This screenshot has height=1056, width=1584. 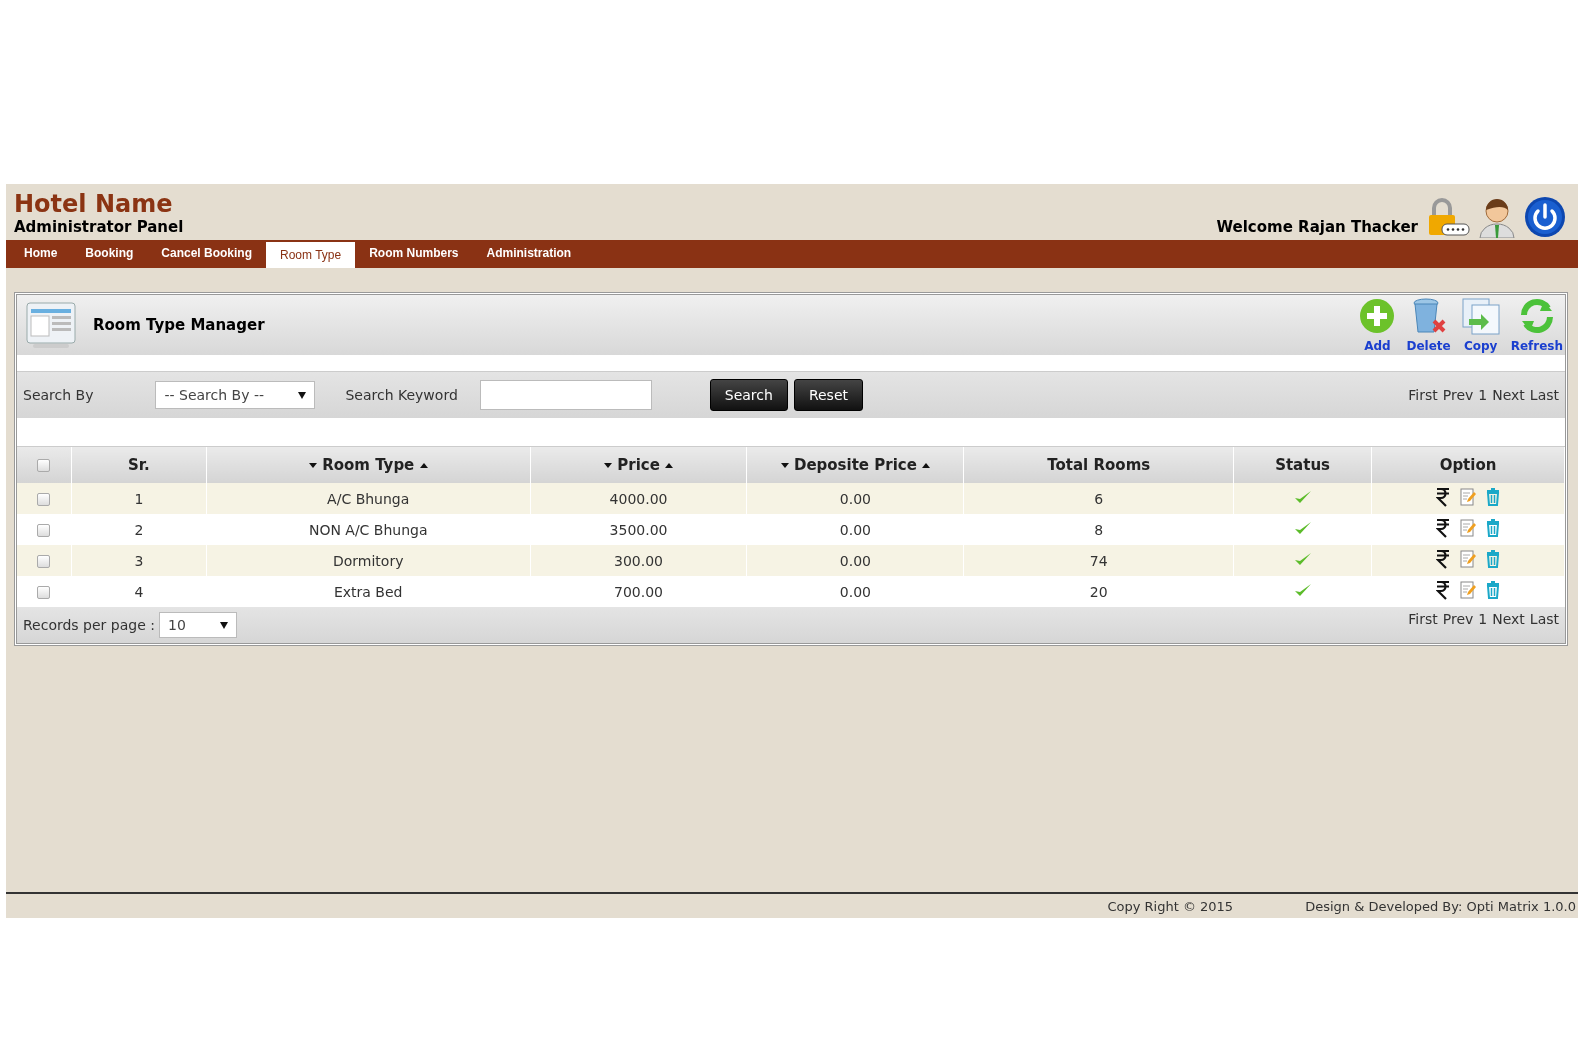 What do you see at coordinates (1098, 560) in the screenshot?
I see `table-cell: 74` at bounding box center [1098, 560].